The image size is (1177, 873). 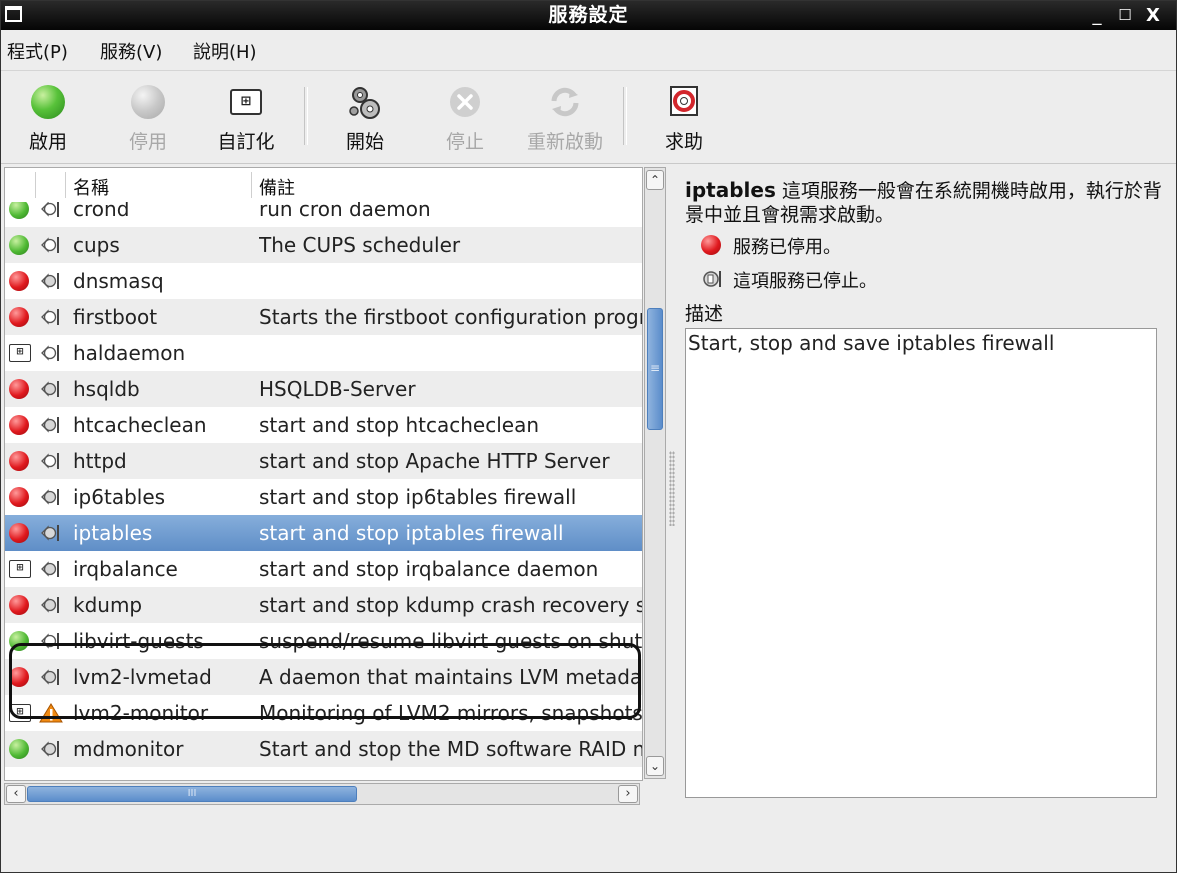 What do you see at coordinates (399, 425) in the screenshot?
I see `service-description: start and stop htcacheclean` at bounding box center [399, 425].